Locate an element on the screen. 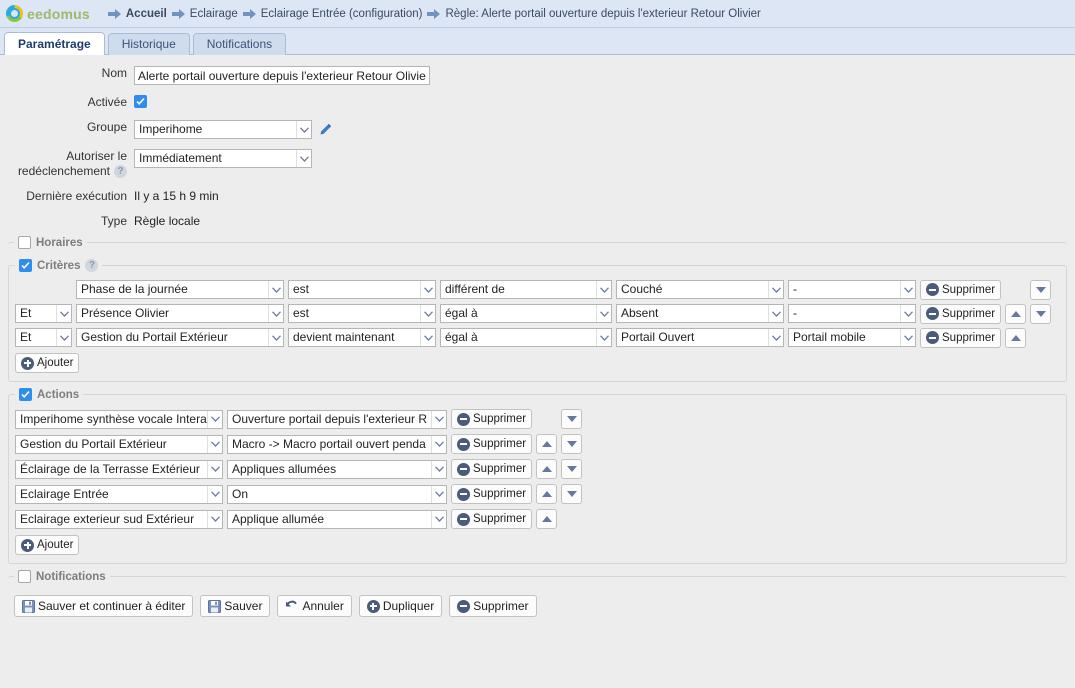  autoriser-label-line2: redéclenchement is located at coordinates (63, 171).